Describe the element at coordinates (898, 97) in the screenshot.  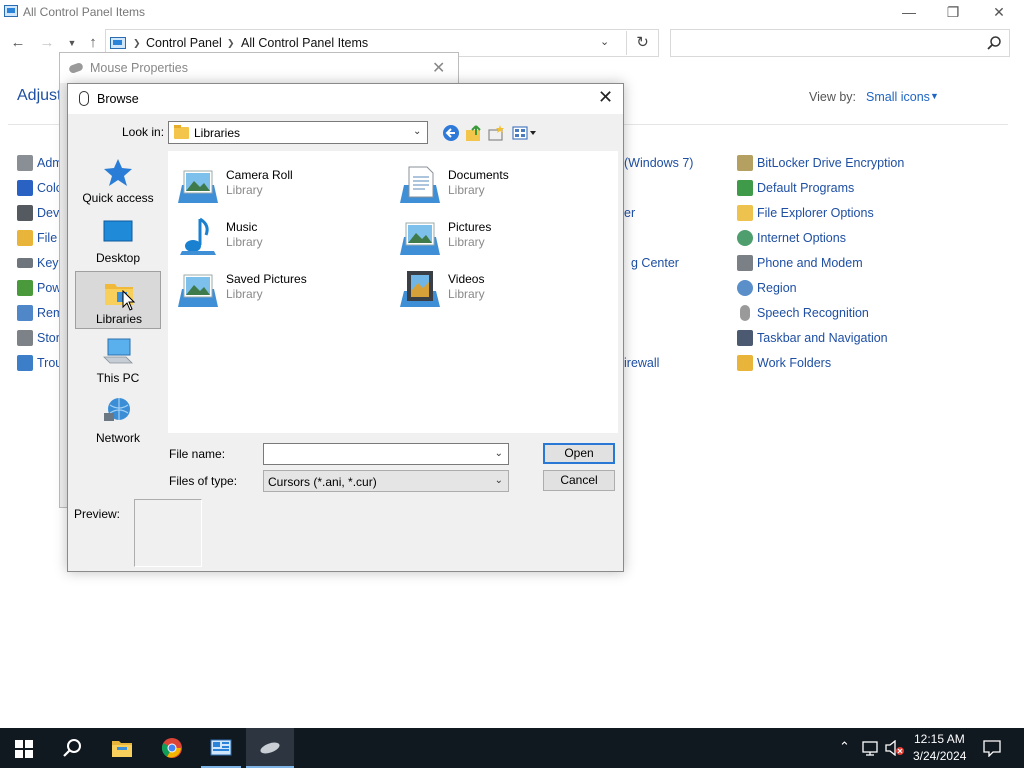
I see `view-by-dropdown: Small icons` at that location.